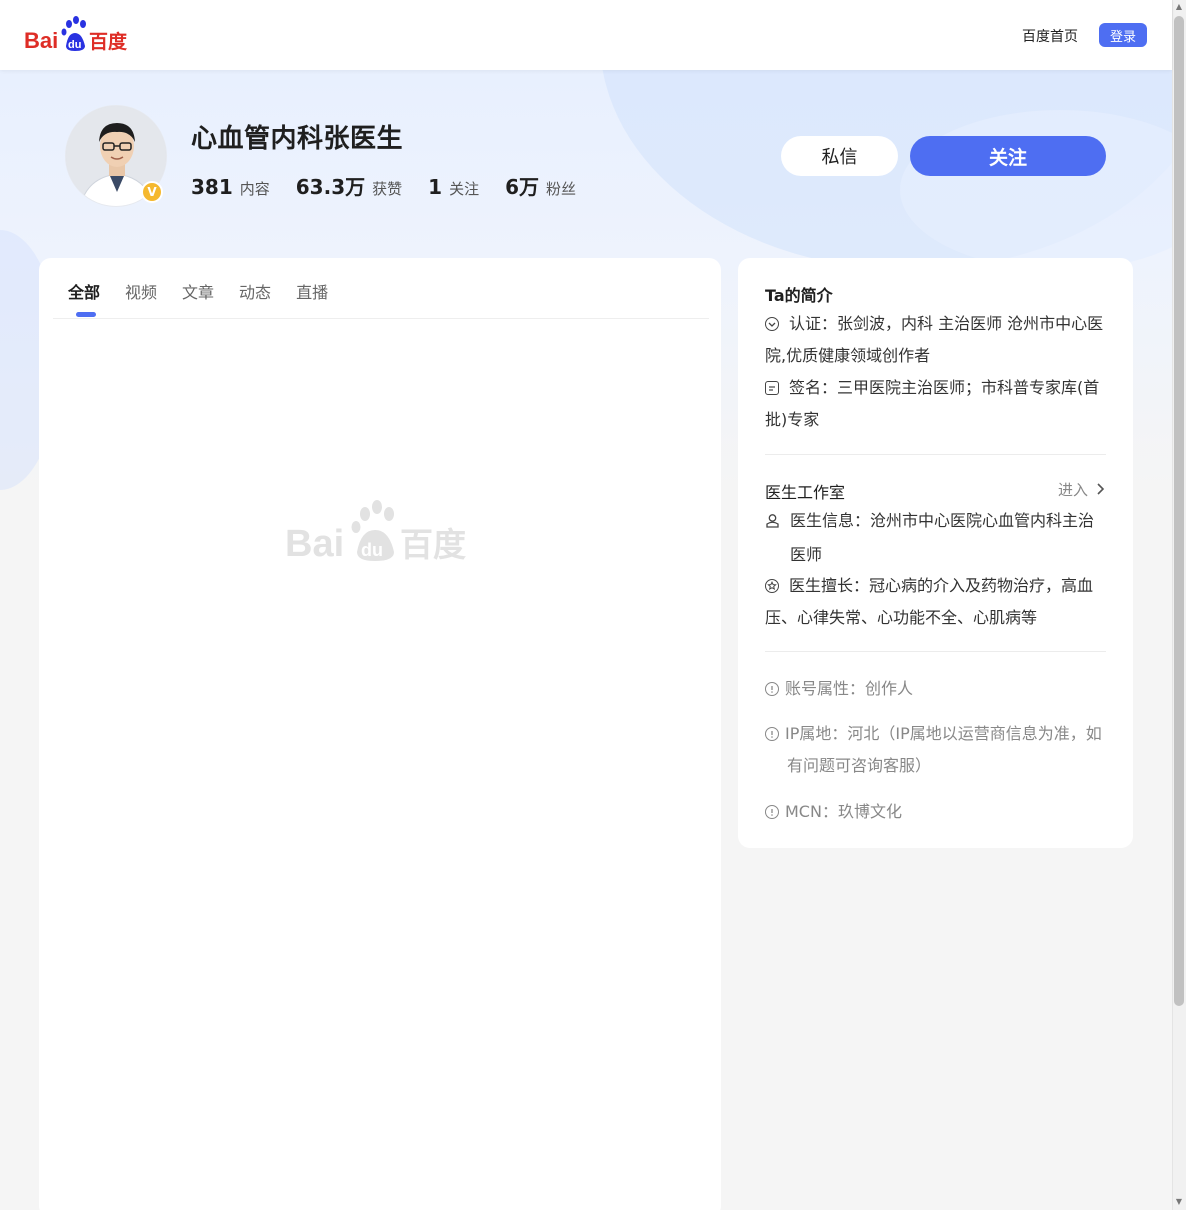  I want to click on stat-label: 关注, so click(464, 189).